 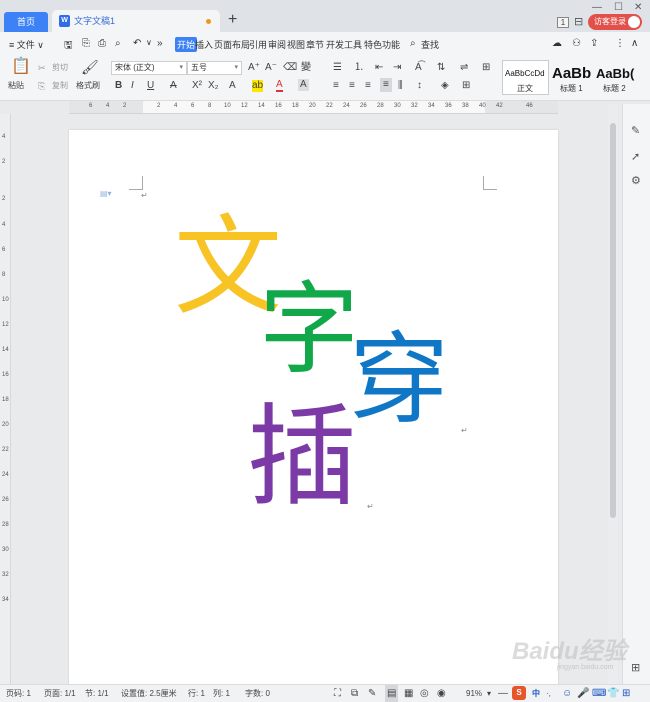 What do you see at coordinates (519, 693) in the screenshot?
I see `ime-s-icon: S` at bounding box center [519, 693].